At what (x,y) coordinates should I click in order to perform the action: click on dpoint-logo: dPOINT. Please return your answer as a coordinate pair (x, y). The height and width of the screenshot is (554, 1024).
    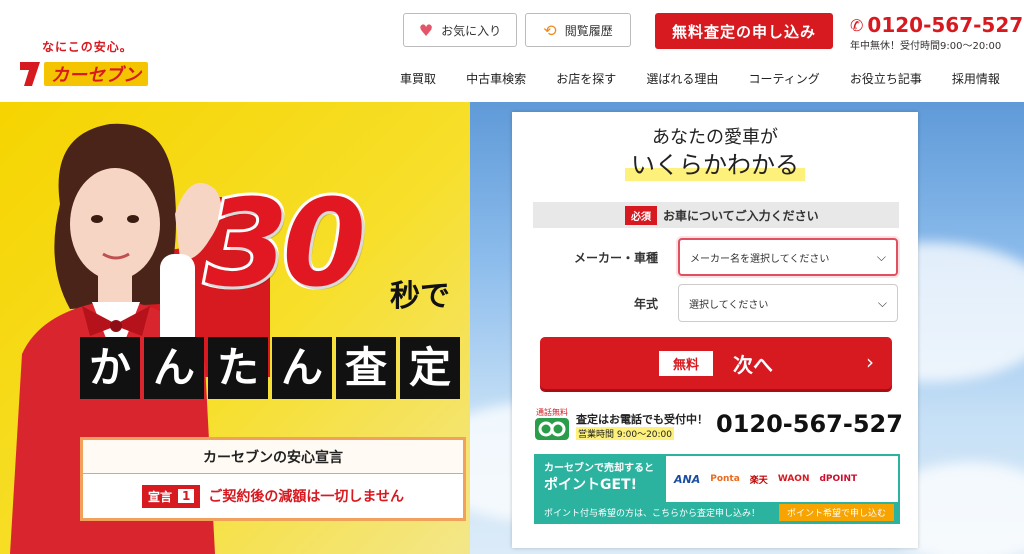
    Looking at the image, I should click on (838, 479).